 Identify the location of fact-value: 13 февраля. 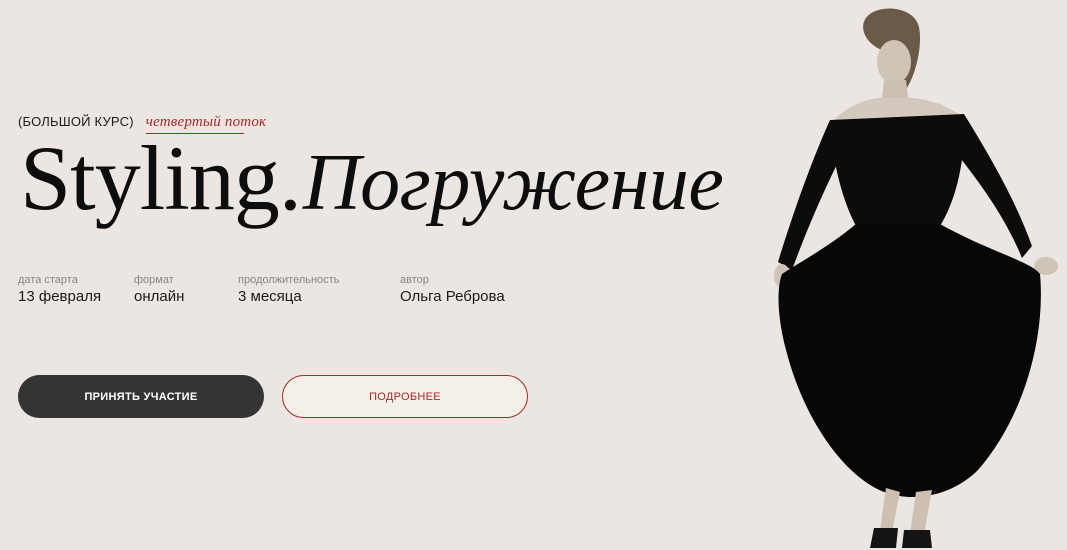
(60, 296).